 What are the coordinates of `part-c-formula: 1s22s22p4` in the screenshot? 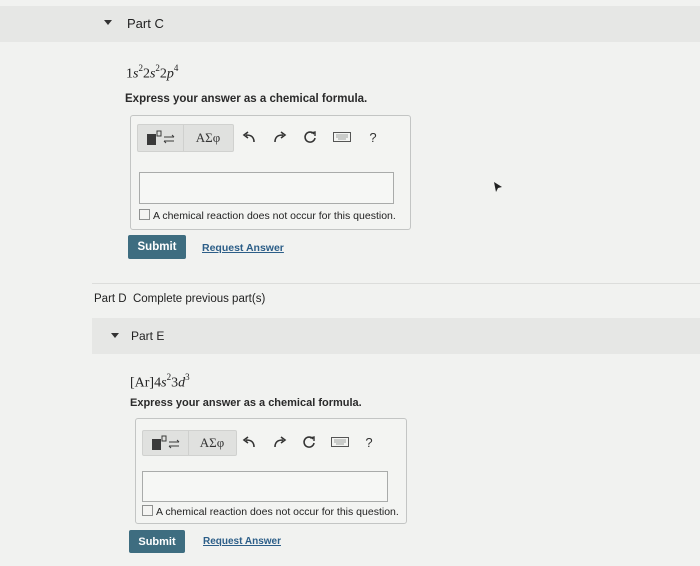 It's located at (152, 73).